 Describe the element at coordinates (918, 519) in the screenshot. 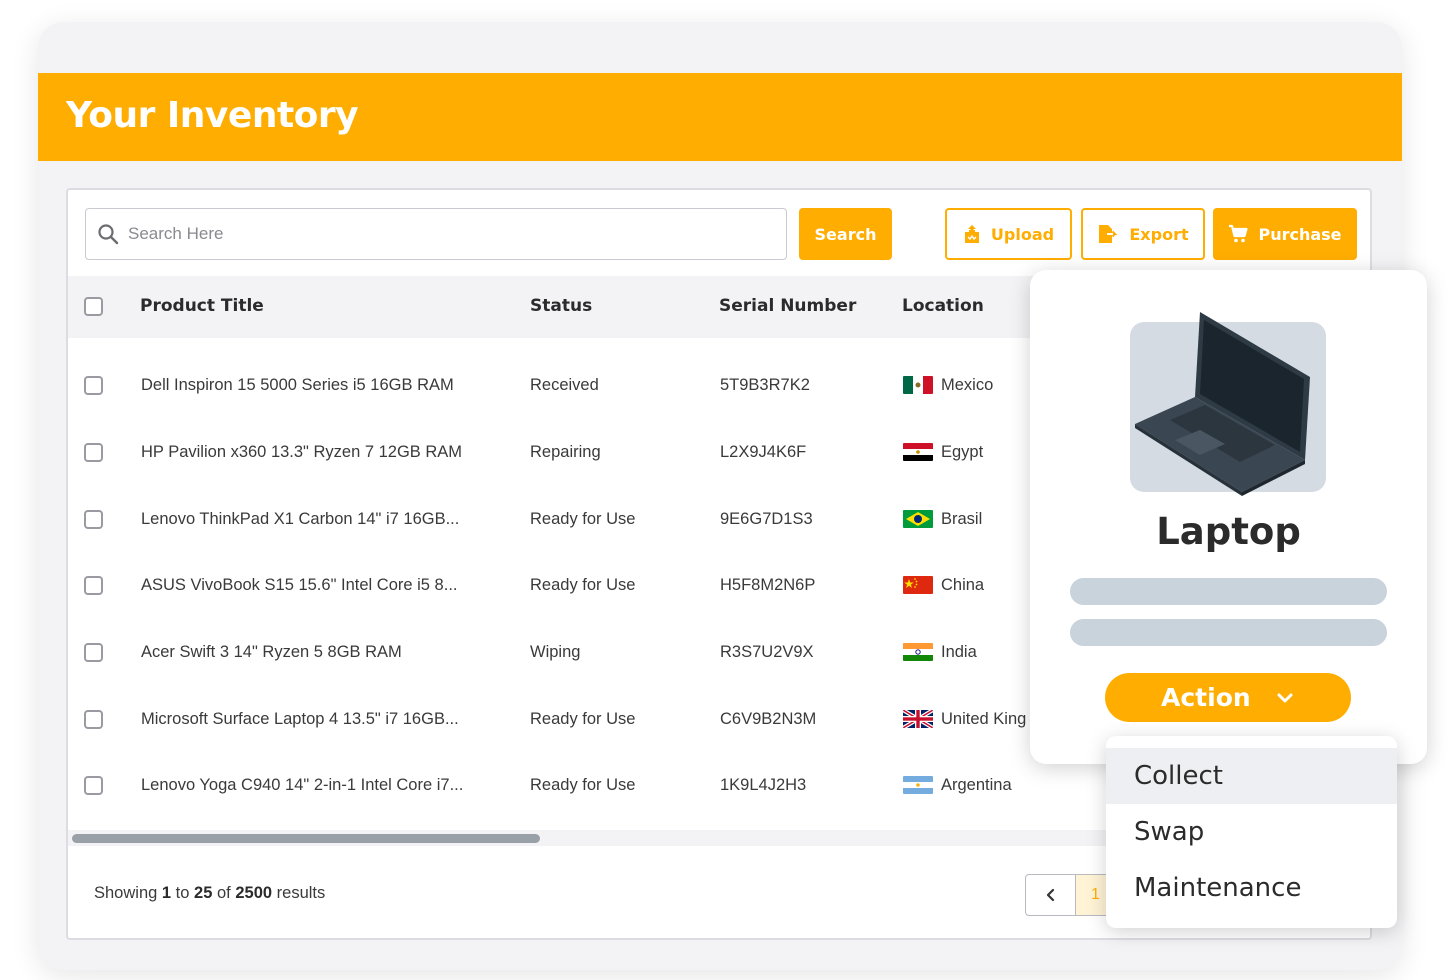

I see `brazil-flag-icon` at that location.